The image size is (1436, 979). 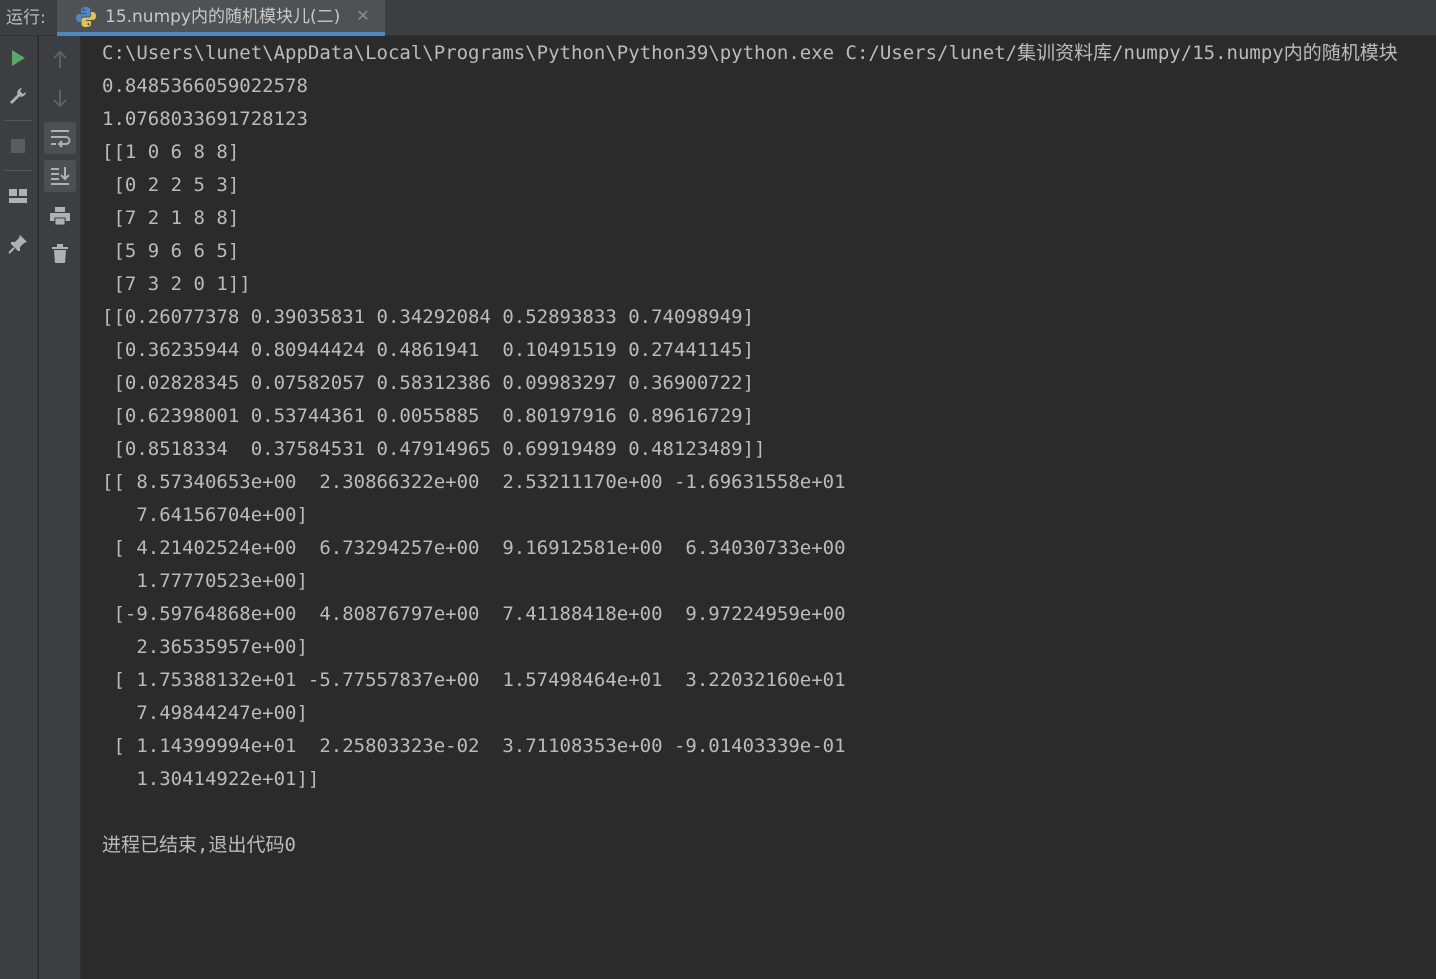 What do you see at coordinates (18, 244) in the screenshot?
I see `pin-icon` at bounding box center [18, 244].